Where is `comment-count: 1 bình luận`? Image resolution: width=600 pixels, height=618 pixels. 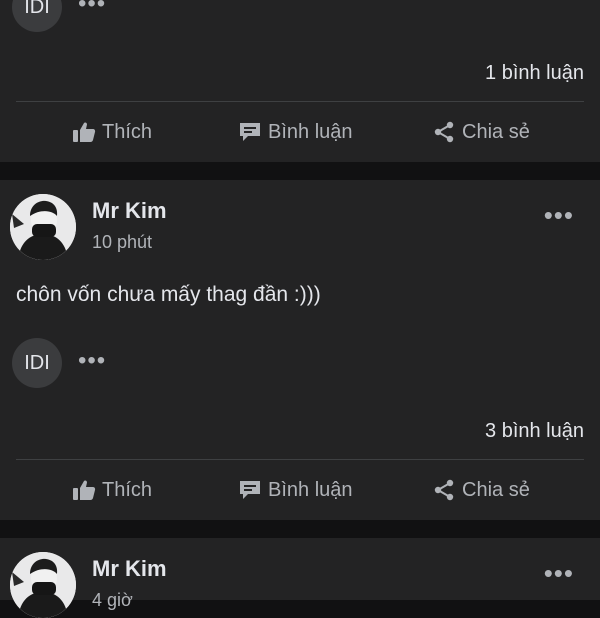 comment-count: 1 bình luận is located at coordinates (534, 73).